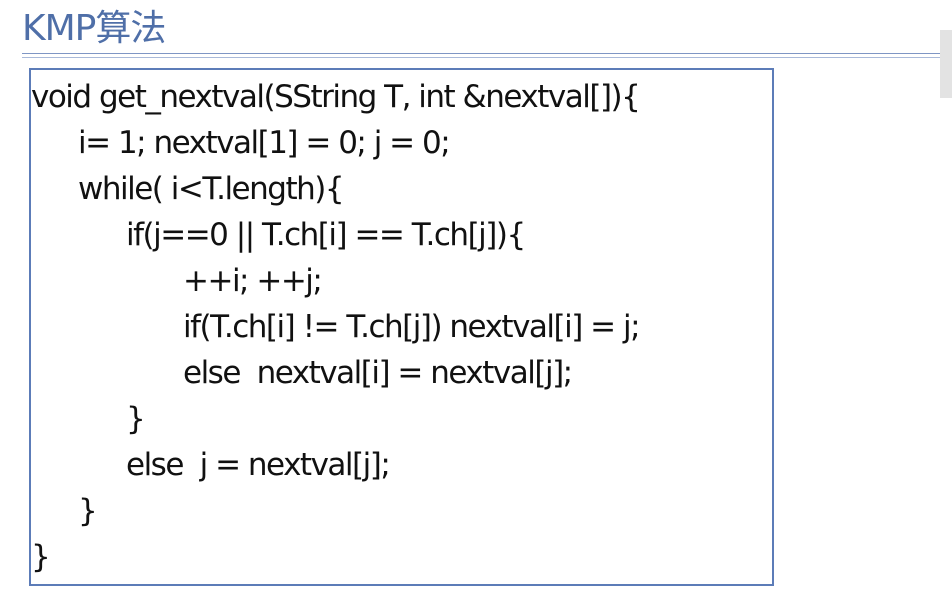  I want to click on vertical-scrollbar, so click(946, 295).